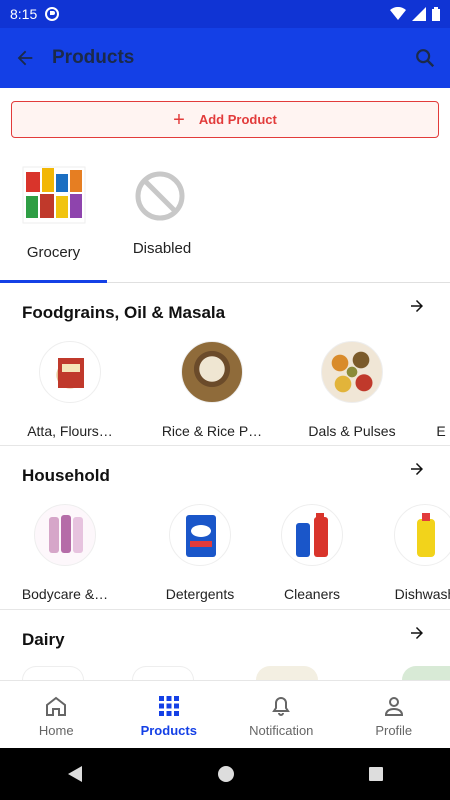 The height and width of the screenshot is (800, 450). I want to click on plus-icon: +, so click(179, 119).